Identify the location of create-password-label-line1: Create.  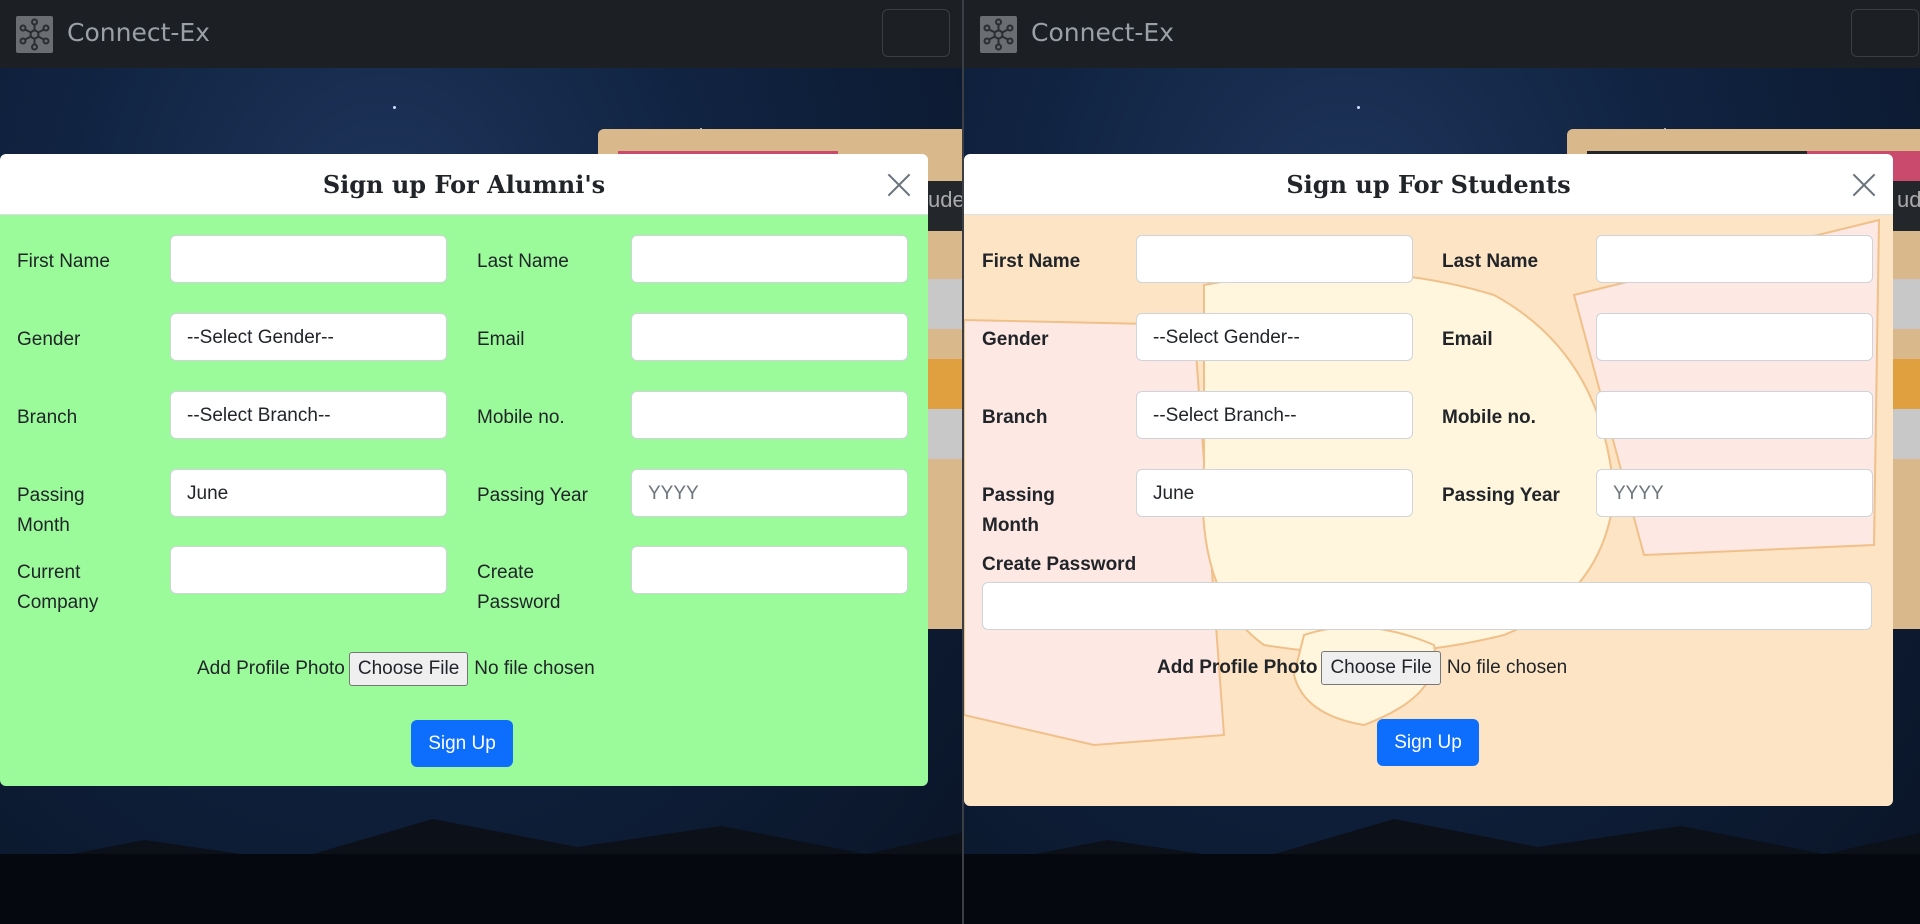
(506, 572).